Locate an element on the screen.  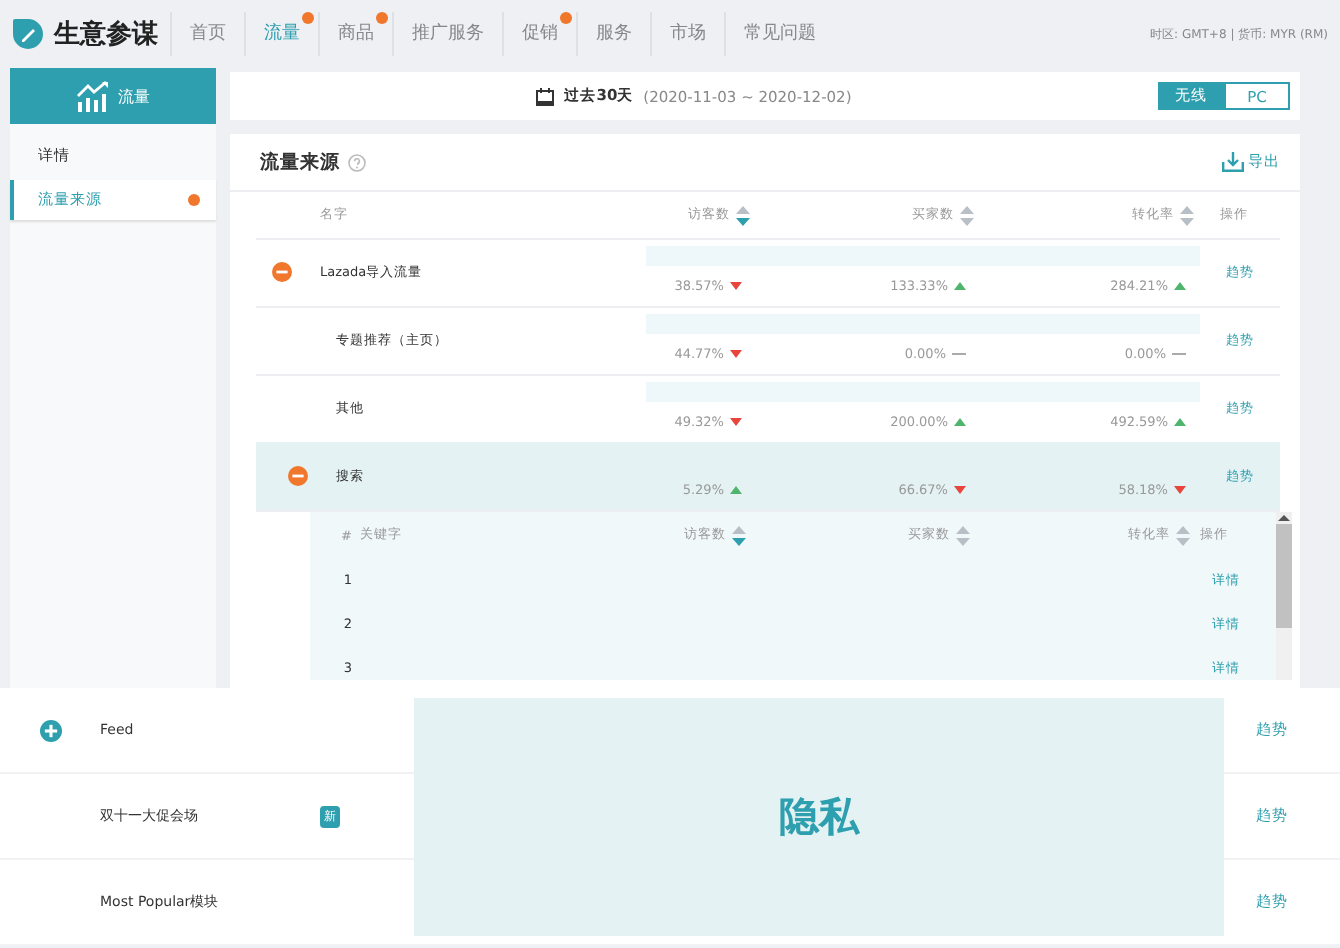
scrollbar-thumb is located at coordinates (1284, 576).